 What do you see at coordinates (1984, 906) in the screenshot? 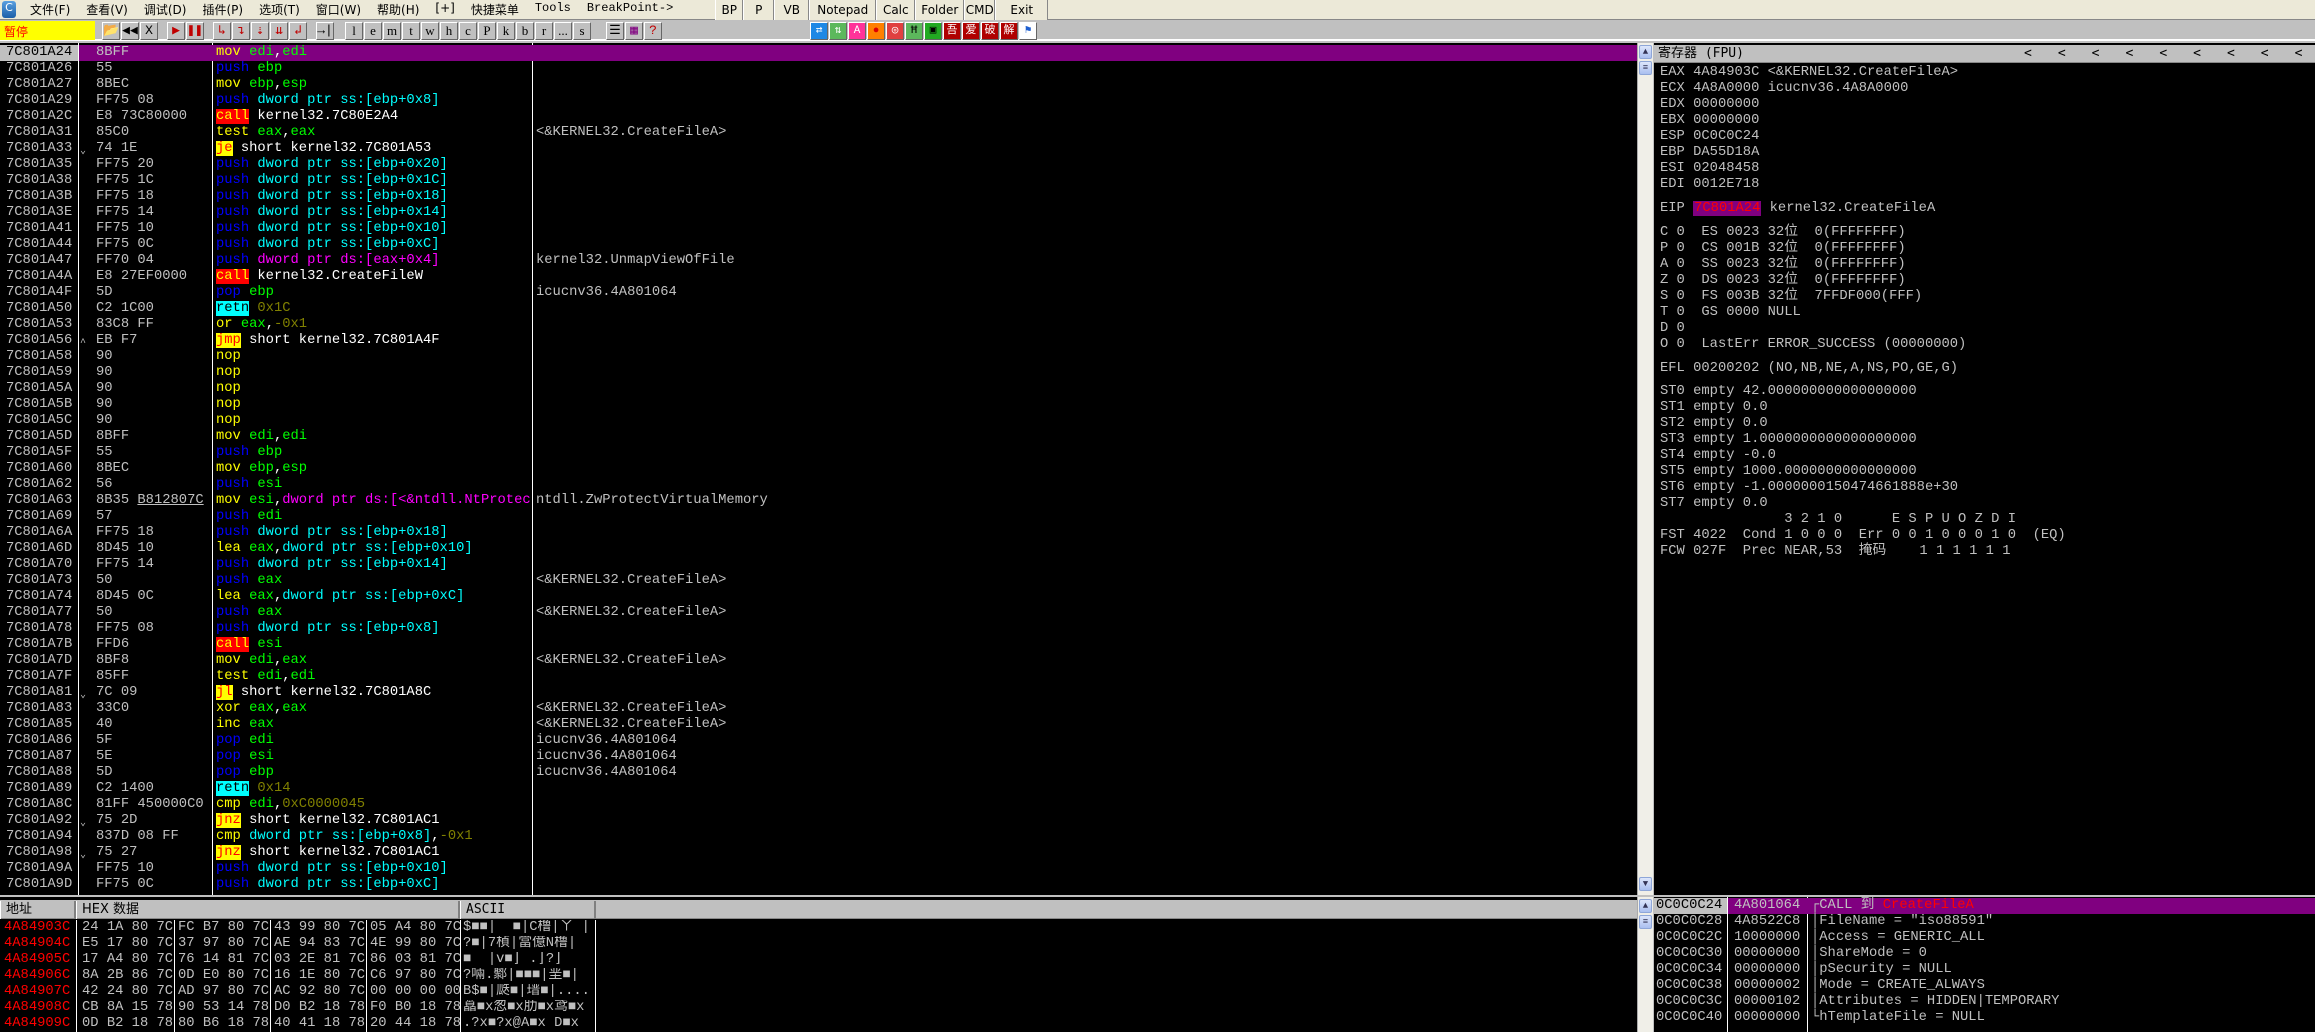
I see `stack-row: 0C0C0C24 4A801064 ┌CALL 到 CreateFileA` at bounding box center [1984, 906].